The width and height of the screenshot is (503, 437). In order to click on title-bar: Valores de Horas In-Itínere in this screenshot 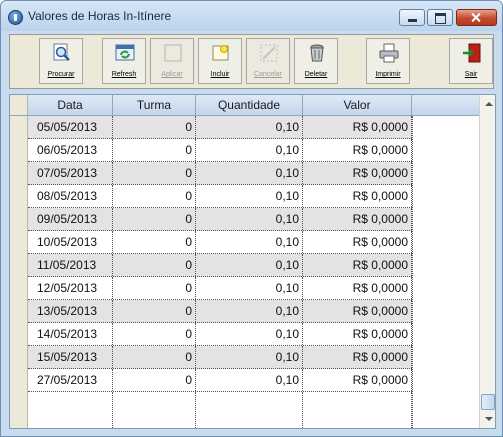, I will do `click(251, 16)`.